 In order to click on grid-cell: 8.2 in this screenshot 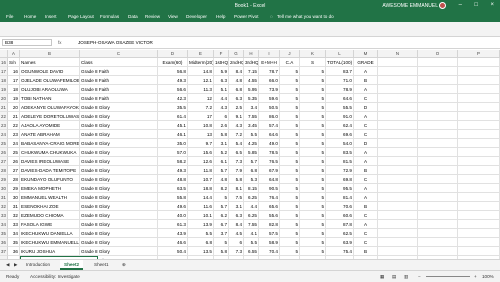, I will do `click(221, 188)`.